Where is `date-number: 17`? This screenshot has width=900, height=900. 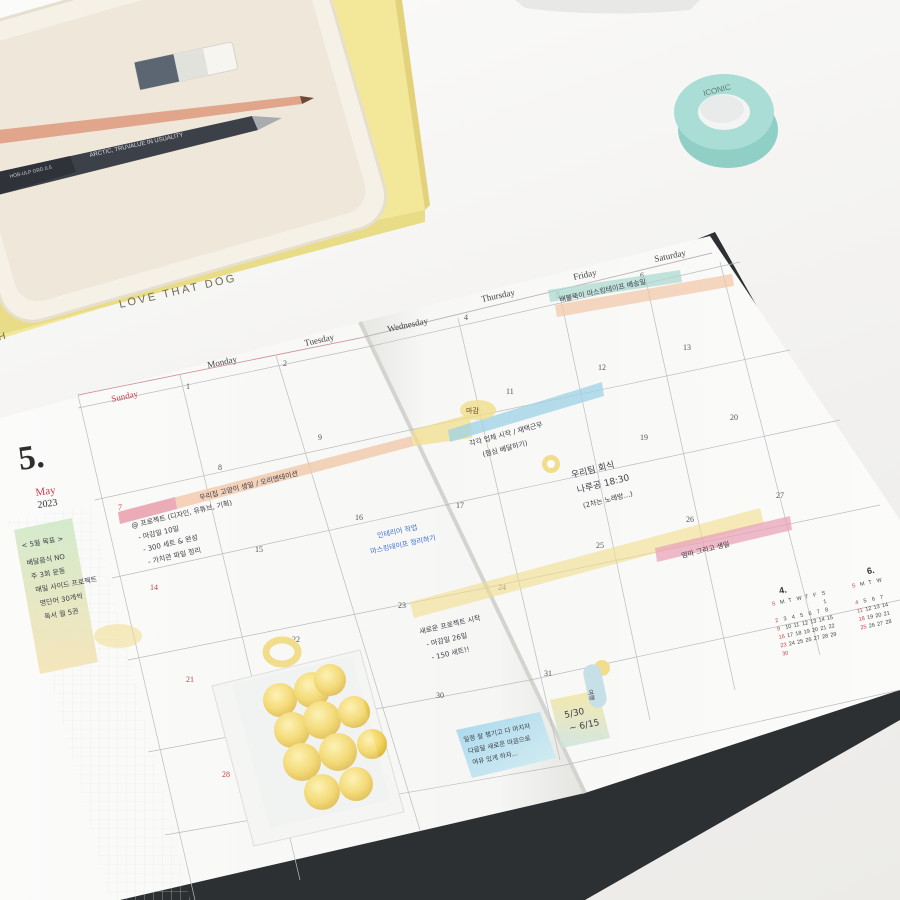 date-number: 17 is located at coordinates (460, 505).